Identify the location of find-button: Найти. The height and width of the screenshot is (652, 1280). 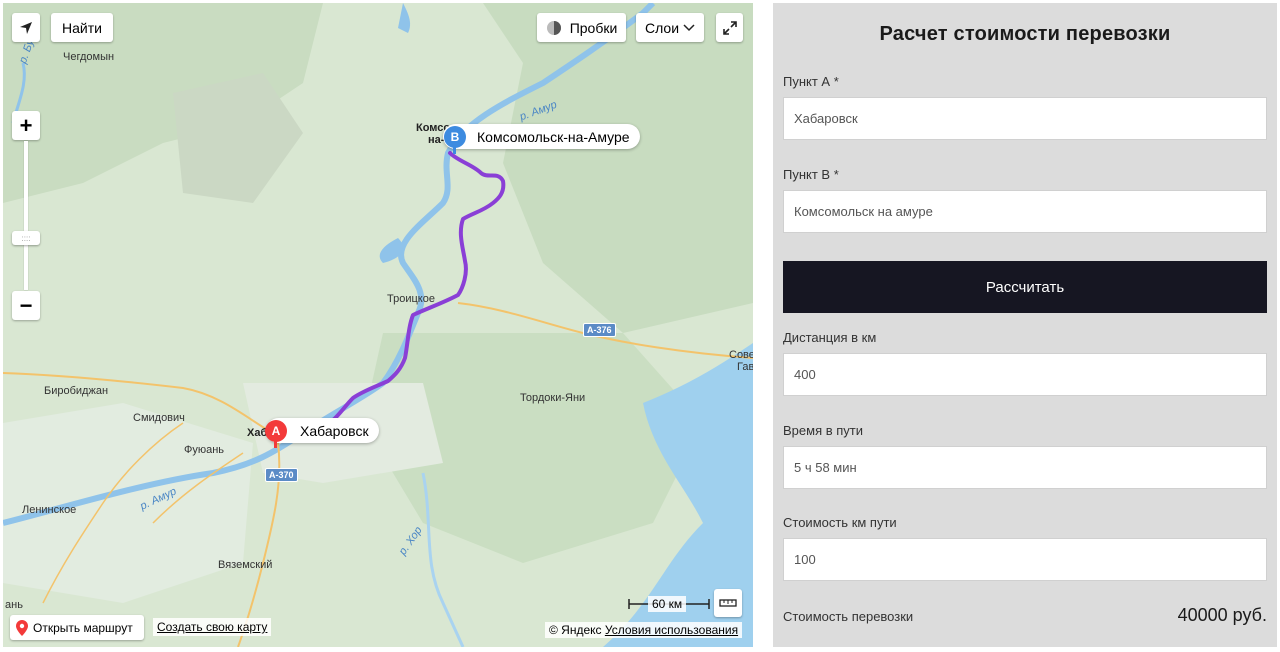
(82, 27).